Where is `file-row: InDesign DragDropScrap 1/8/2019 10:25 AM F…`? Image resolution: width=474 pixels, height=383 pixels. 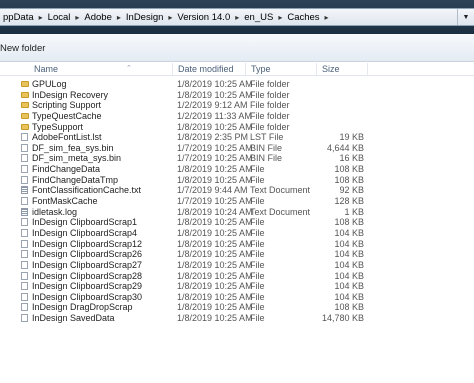
file-row: InDesign DragDropScrap 1/8/2019 10:25 AM F… is located at coordinates (237, 307).